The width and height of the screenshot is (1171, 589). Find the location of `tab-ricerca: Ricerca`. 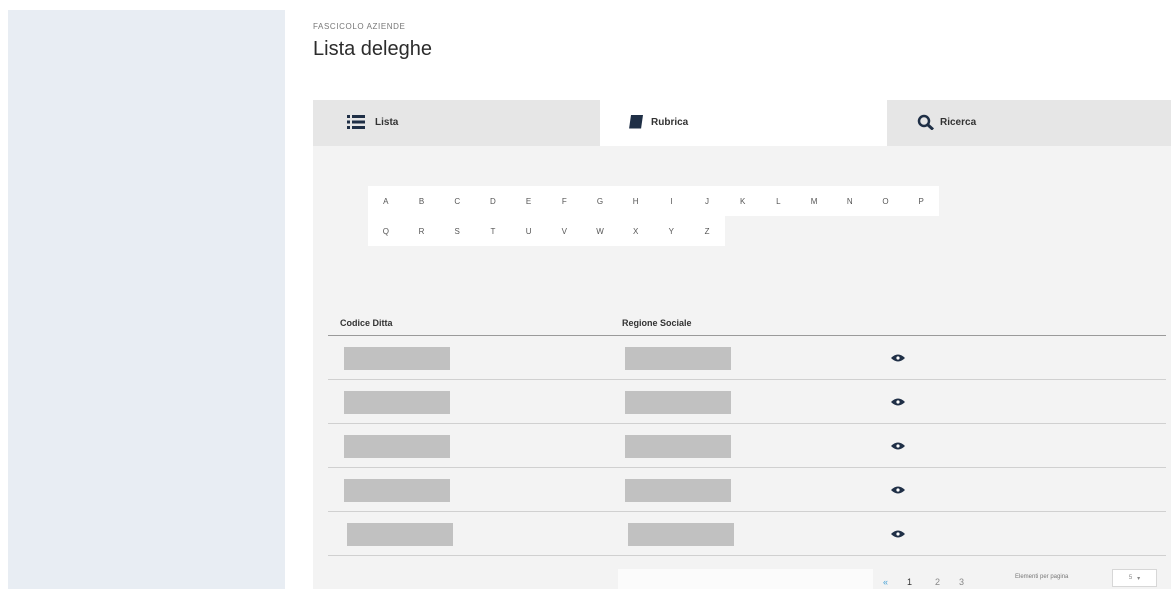

tab-ricerca: Ricerca is located at coordinates (1029, 123).